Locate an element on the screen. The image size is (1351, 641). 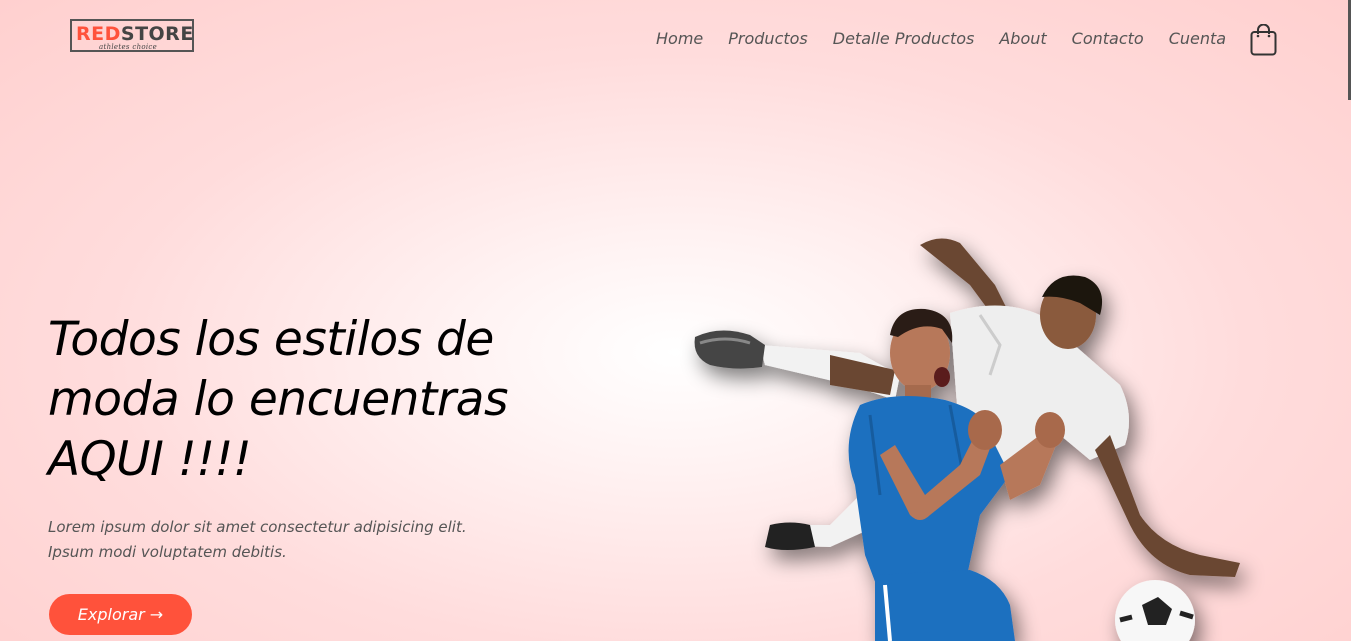
nav-item-home: Home is located at coordinates (679, 39).